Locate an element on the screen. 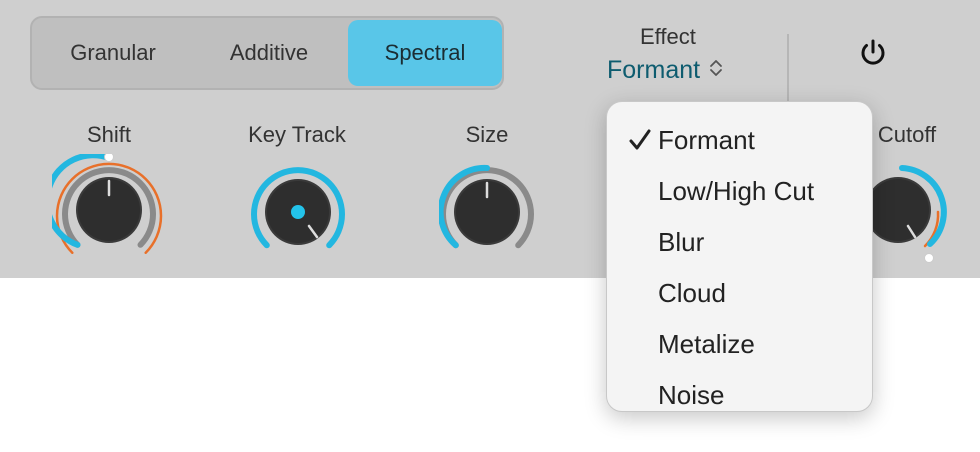 The image size is (980, 452). mode-spectral-button: Spectral is located at coordinates (425, 53).